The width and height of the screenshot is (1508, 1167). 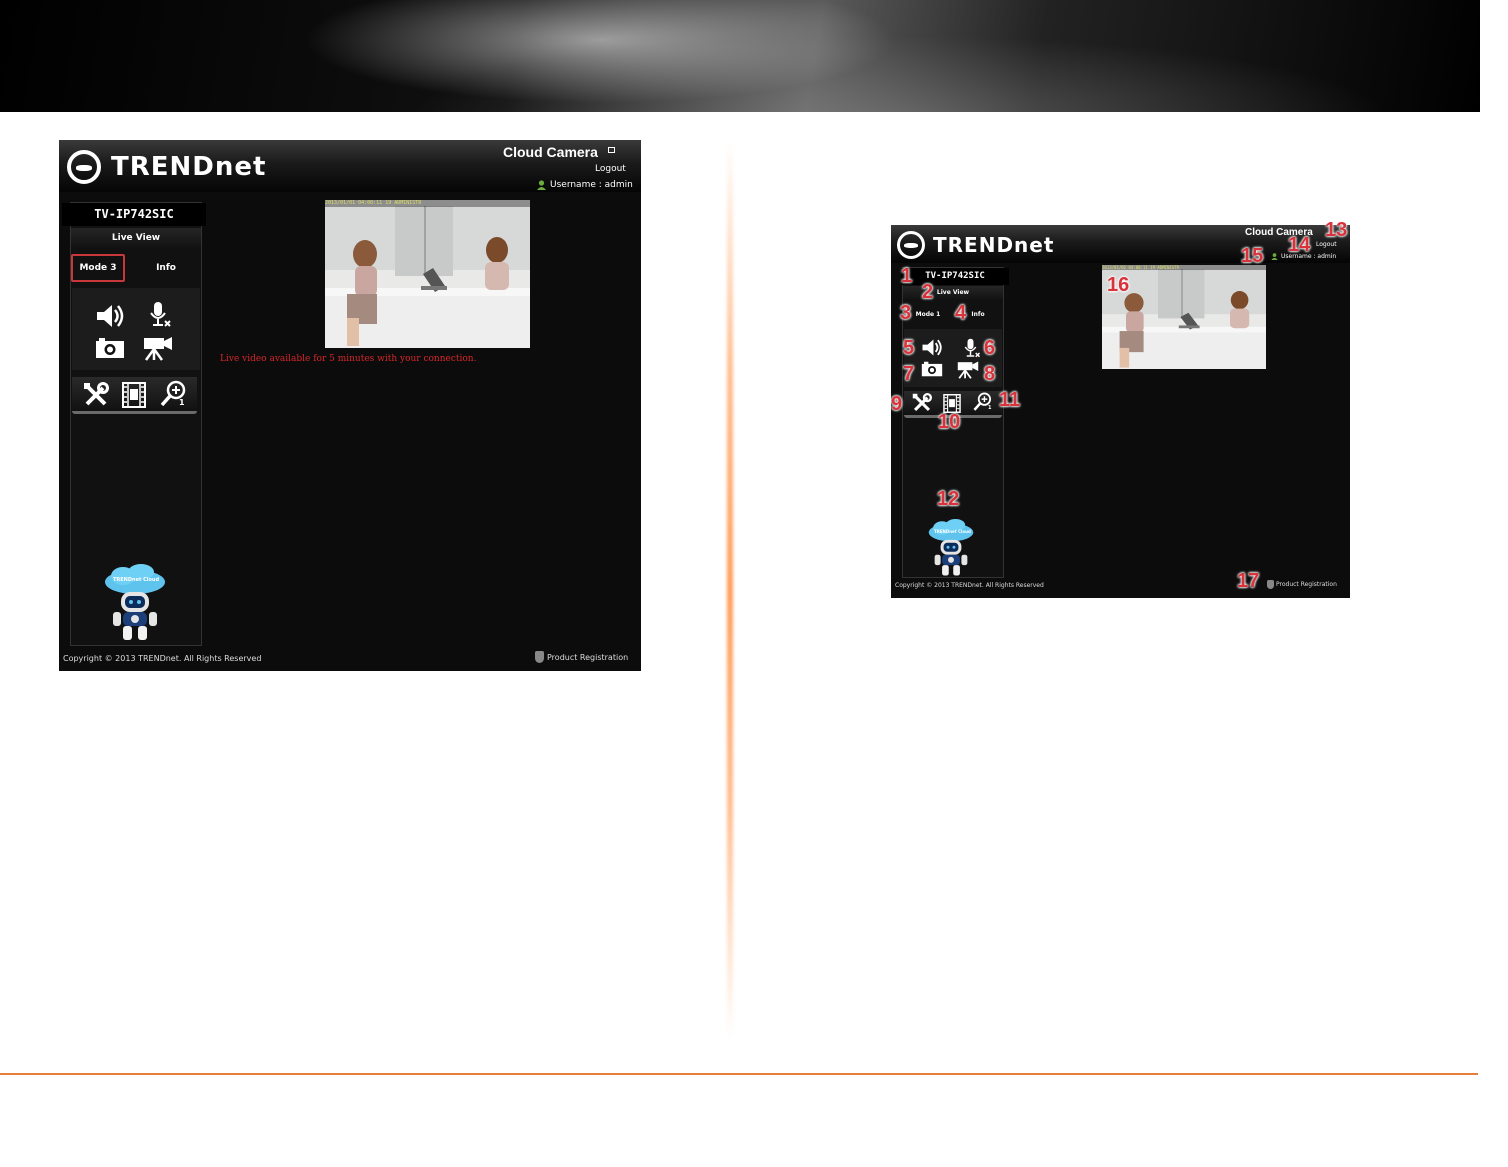 What do you see at coordinates (948, 499) in the screenshot?
I see `callout-12: 12` at bounding box center [948, 499].